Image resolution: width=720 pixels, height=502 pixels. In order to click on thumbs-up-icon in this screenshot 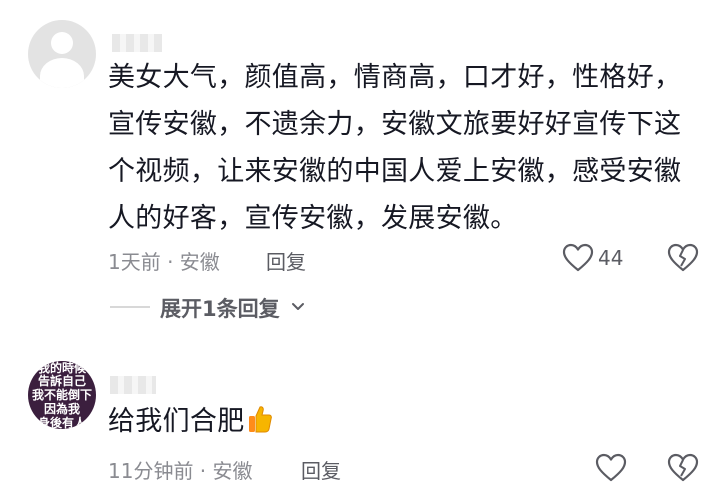, I will do `click(260, 419)`.